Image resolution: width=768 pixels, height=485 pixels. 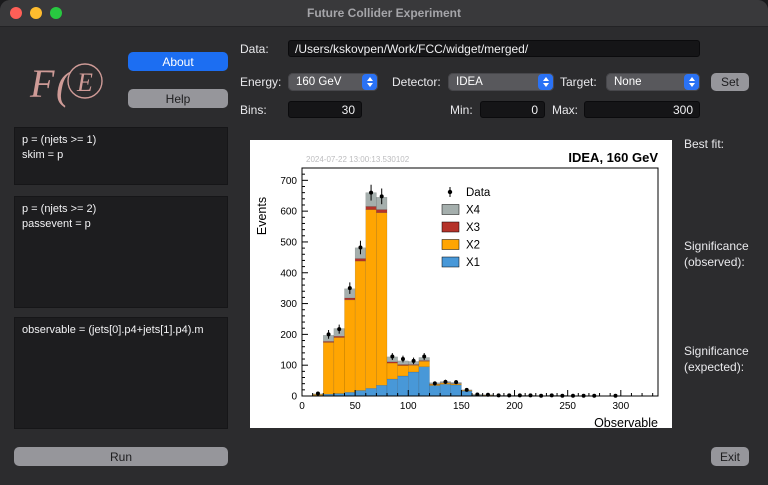 I want to click on svg-text: X3, so click(x=473, y=228).